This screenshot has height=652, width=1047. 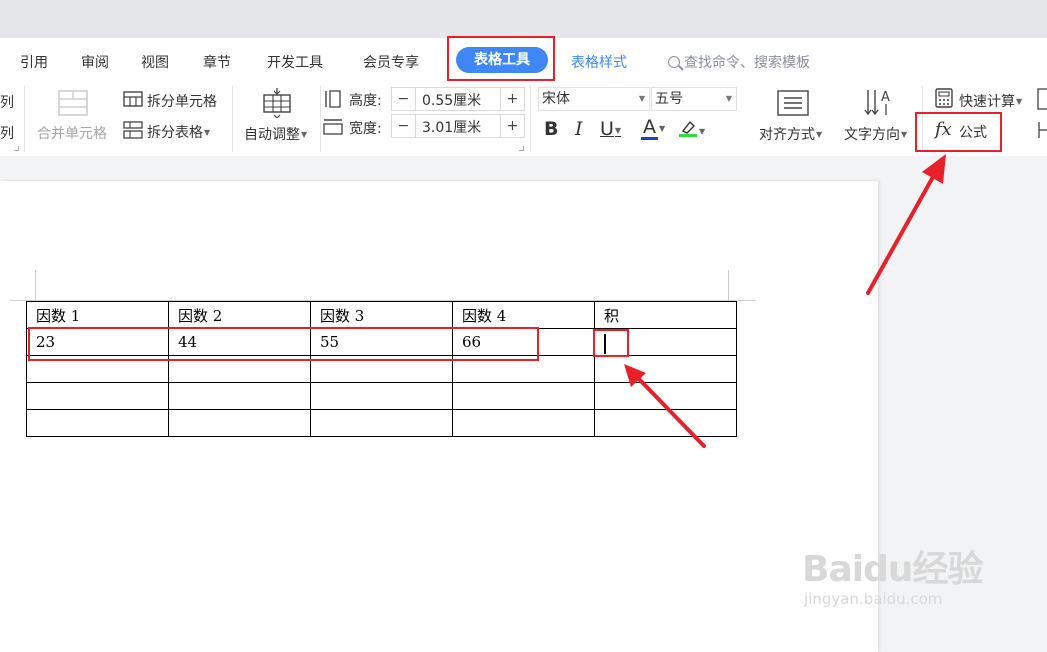 What do you see at coordinates (665, 406) in the screenshot?
I see `arrow-to-product-cell` at bounding box center [665, 406].